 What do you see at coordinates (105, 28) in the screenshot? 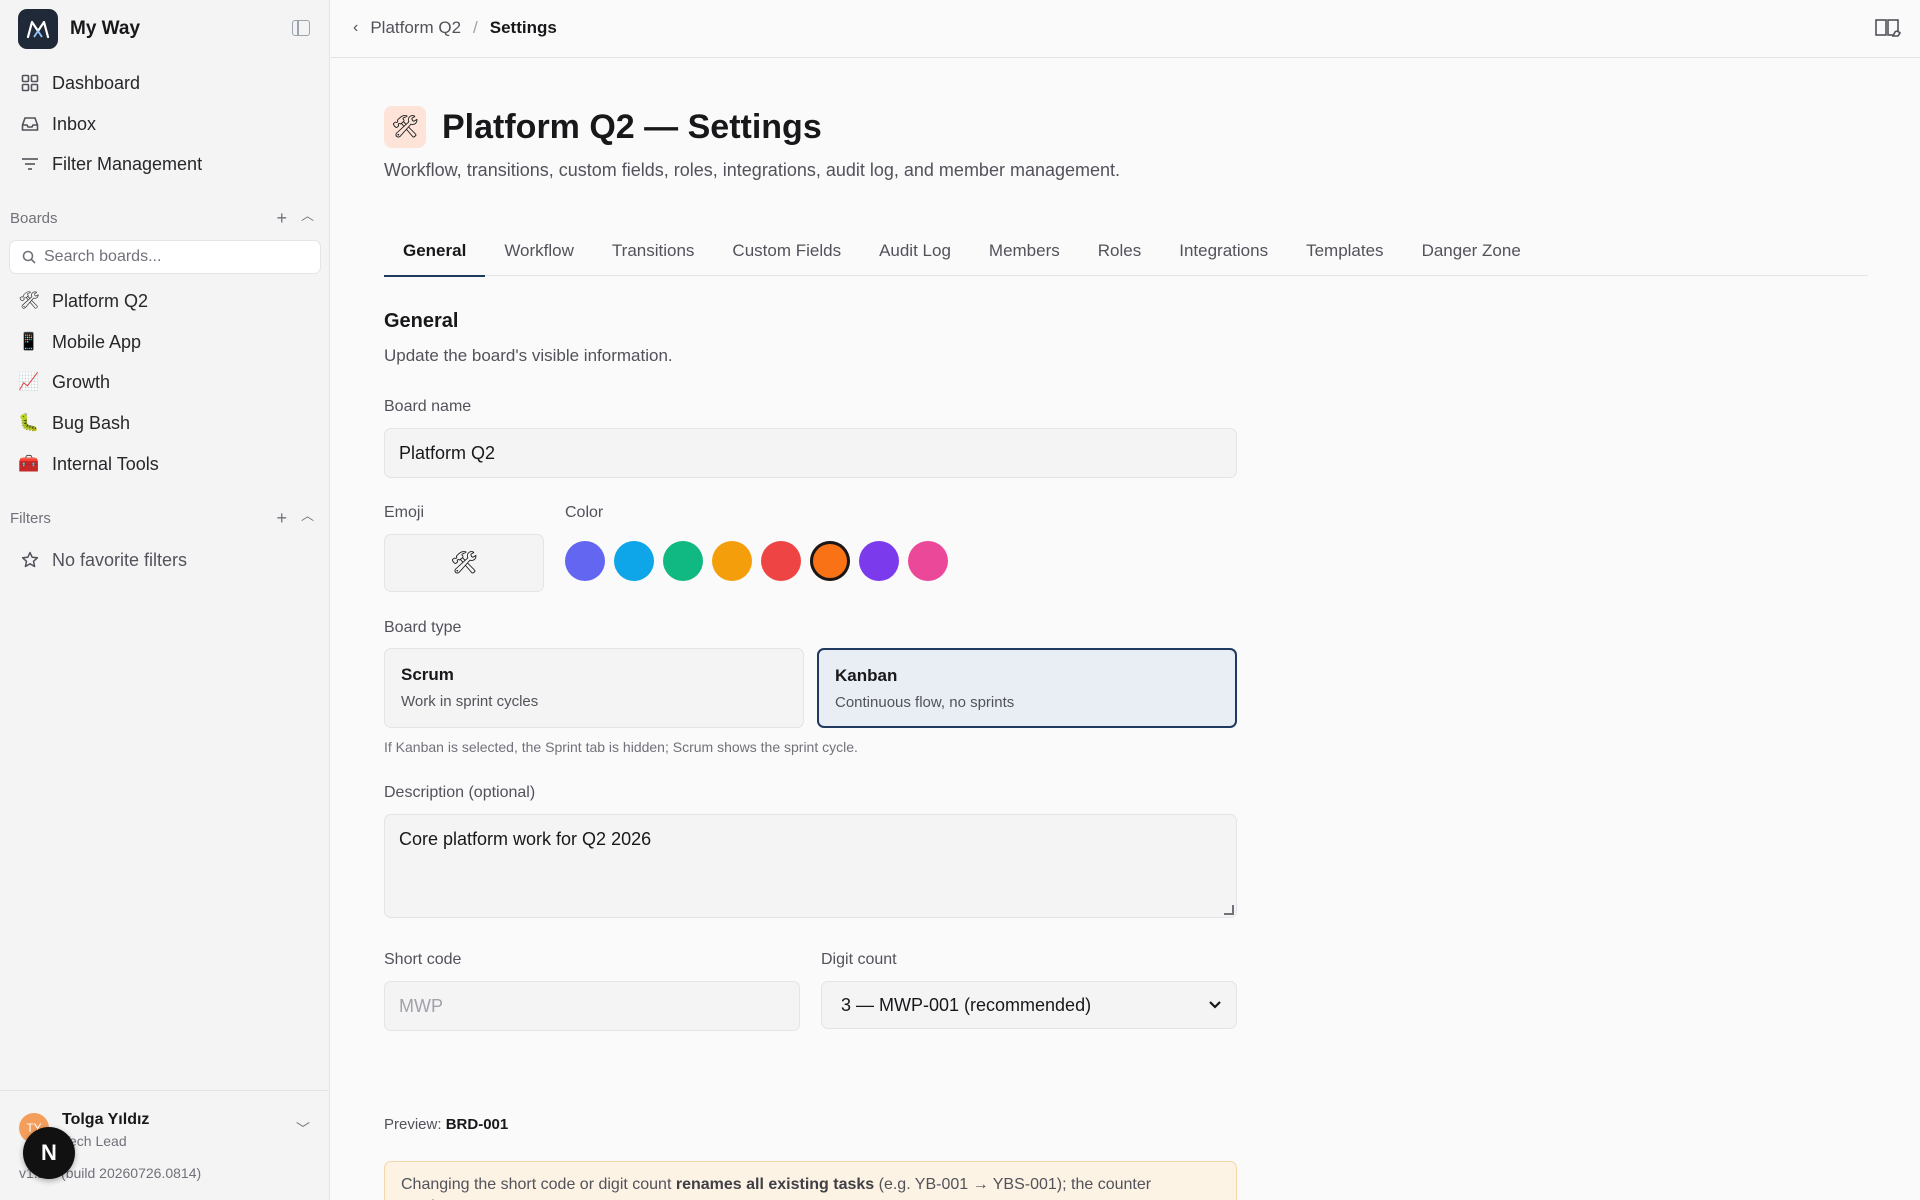
I see `app-name: My Way` at bounding box center [105, 28].